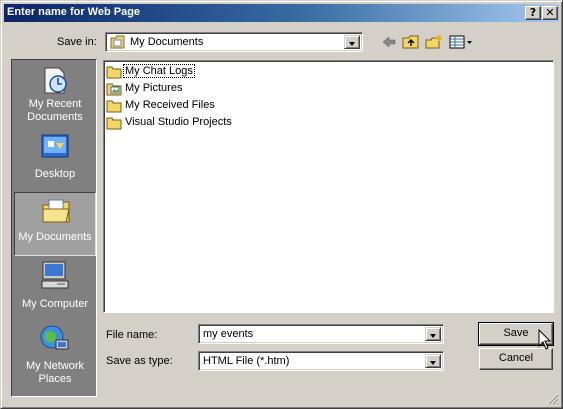 The height and width of the screenshot is (409, 563). Describe the element at coordinates (55, 110) in the screenshot. I see `place-label-recent: My Recent Documents` at that location.